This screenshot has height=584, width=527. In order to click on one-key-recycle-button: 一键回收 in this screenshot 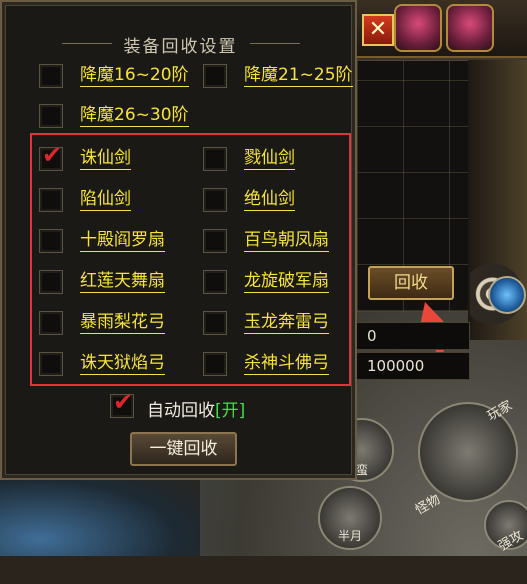, I will do `click(183, 449)`.